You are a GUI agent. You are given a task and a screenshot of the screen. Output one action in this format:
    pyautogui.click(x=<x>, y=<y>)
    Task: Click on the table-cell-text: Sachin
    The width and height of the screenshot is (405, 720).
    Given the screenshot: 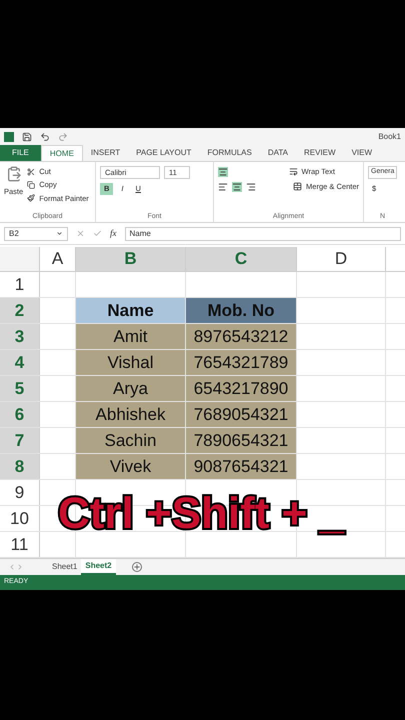 What is the action you would take?
    pyautogui.click(x=130, y=441)
    